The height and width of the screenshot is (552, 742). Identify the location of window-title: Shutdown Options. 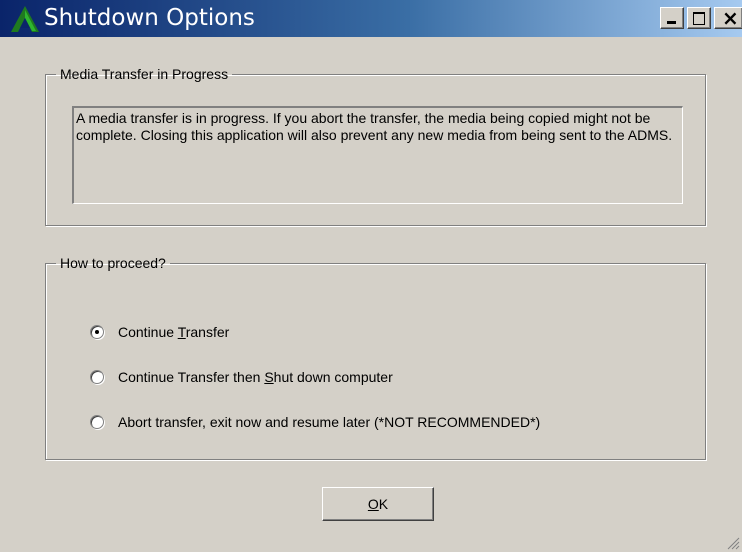
(149, 18).